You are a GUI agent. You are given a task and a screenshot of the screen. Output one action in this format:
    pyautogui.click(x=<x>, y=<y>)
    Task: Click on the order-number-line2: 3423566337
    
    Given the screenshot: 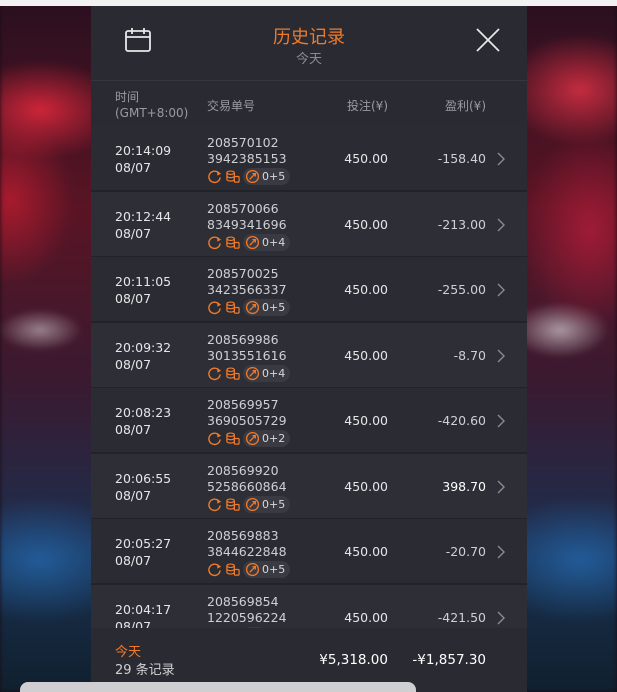 What is the action you would take?
    pyautogui.click(x=247, y=289)
    